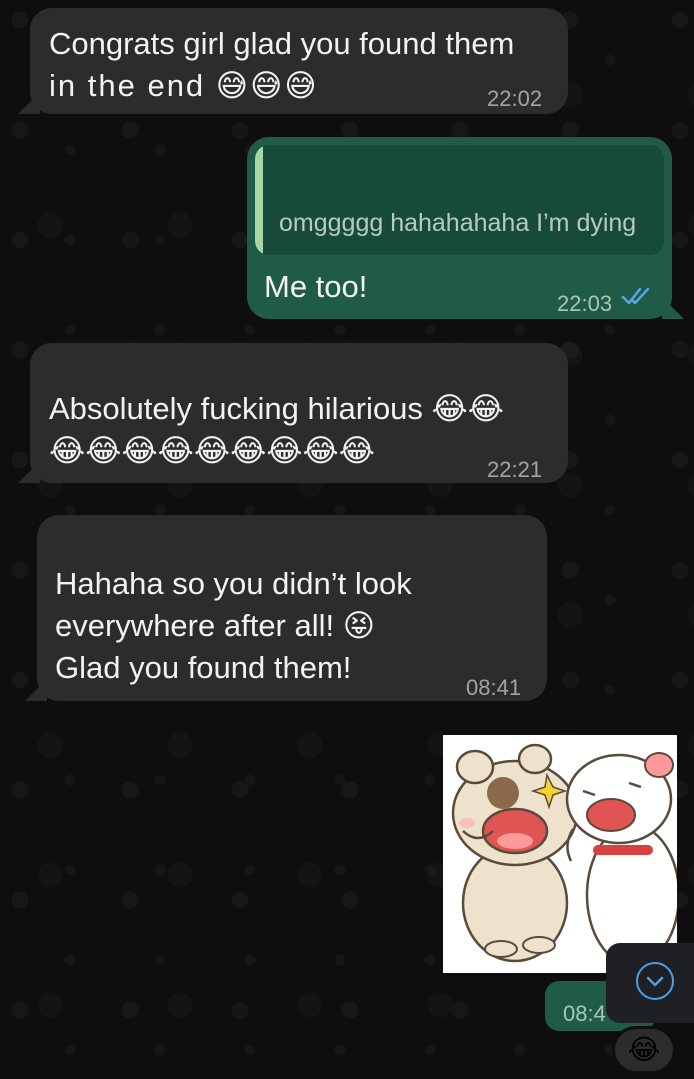 Image resolution: width=694 pixels, height=1079 pixels. I want to click on dog-laughing-sticker, so click(560, 854).